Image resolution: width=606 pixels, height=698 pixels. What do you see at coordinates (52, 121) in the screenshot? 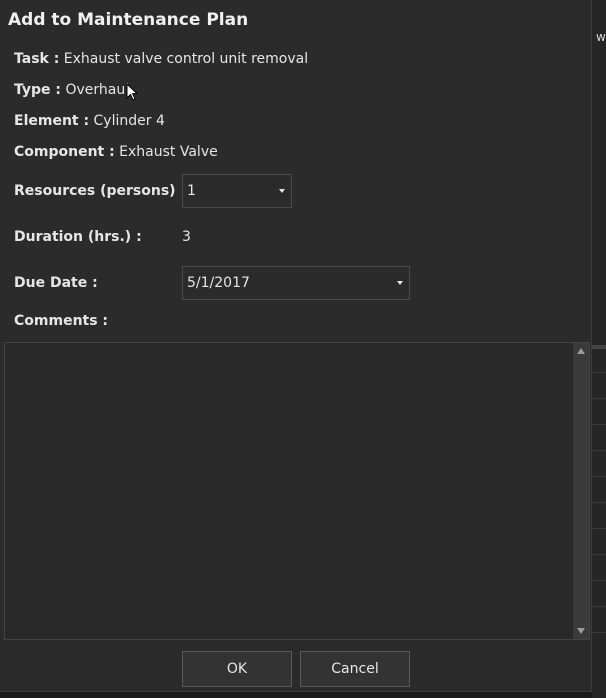
I see `element-label: Element :` at bounding box center [52, 121].